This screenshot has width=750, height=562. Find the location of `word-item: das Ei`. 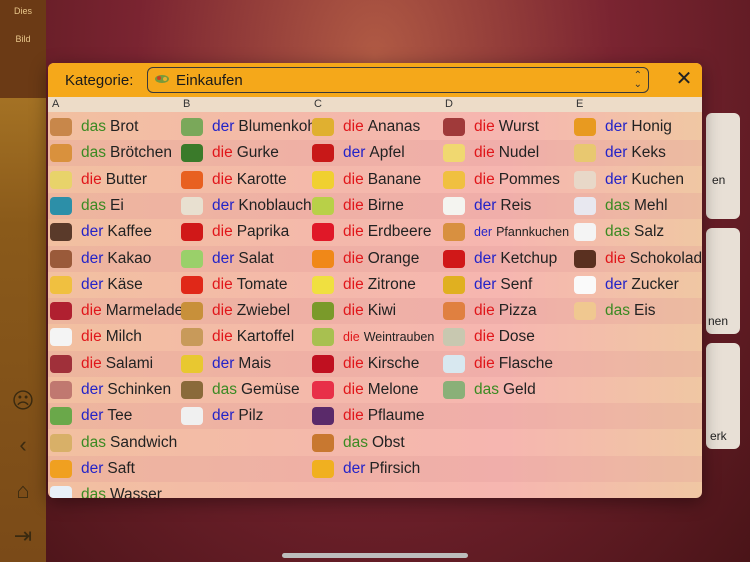

word-item: das Ei is located at coordinates (87, 206).